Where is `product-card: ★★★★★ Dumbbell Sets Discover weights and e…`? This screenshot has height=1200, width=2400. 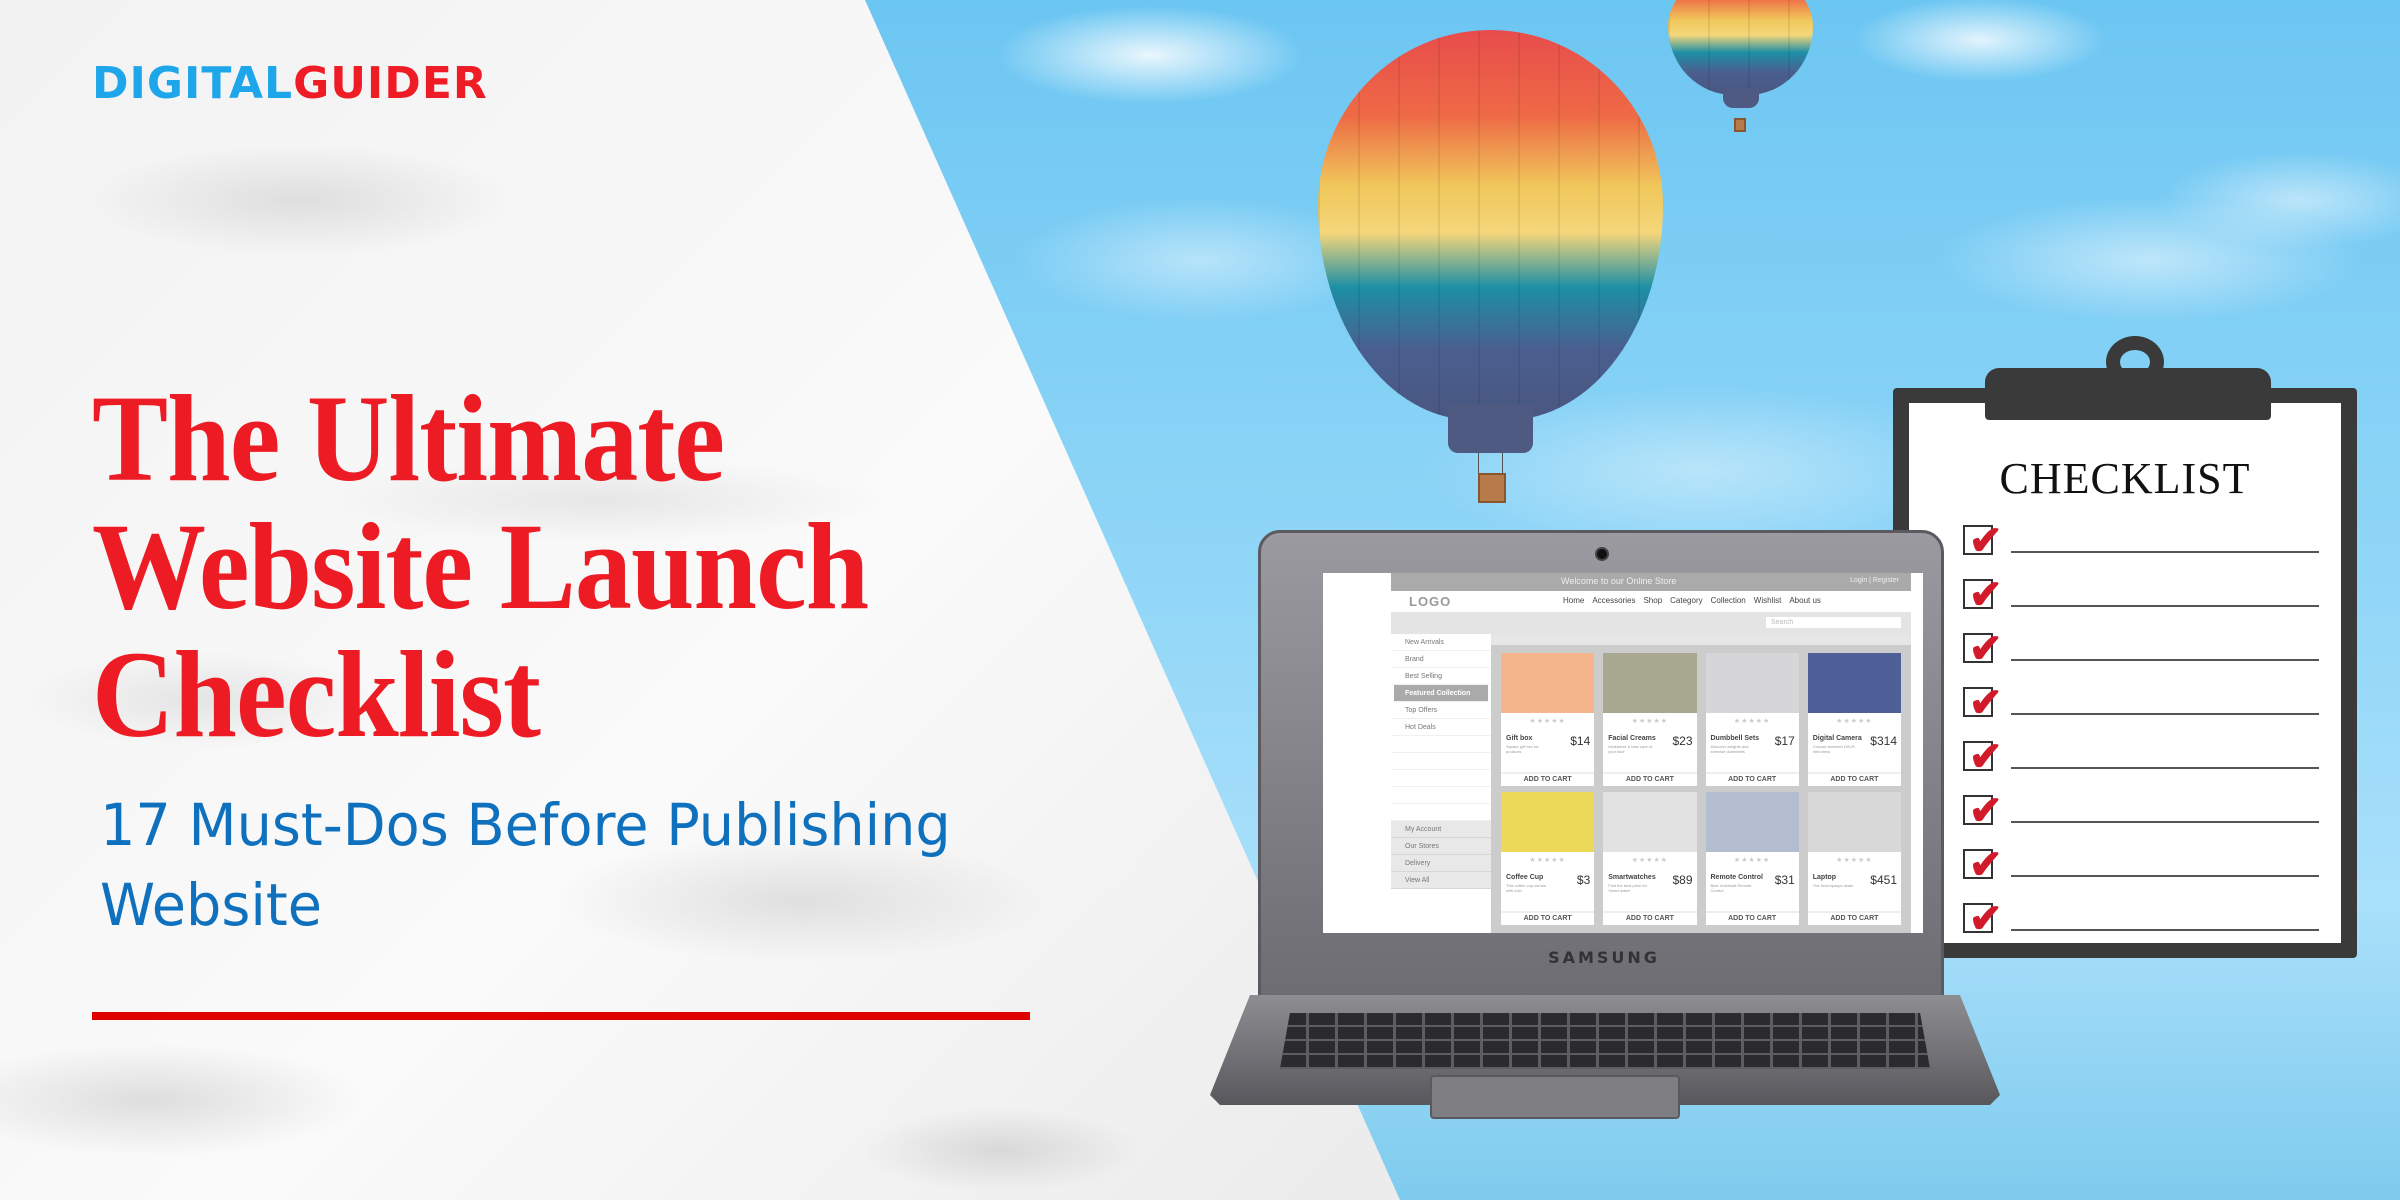
product-card: ★★★★★ Dumbbell Sets Discover weights and e… is located at coordinates (1752, 719).